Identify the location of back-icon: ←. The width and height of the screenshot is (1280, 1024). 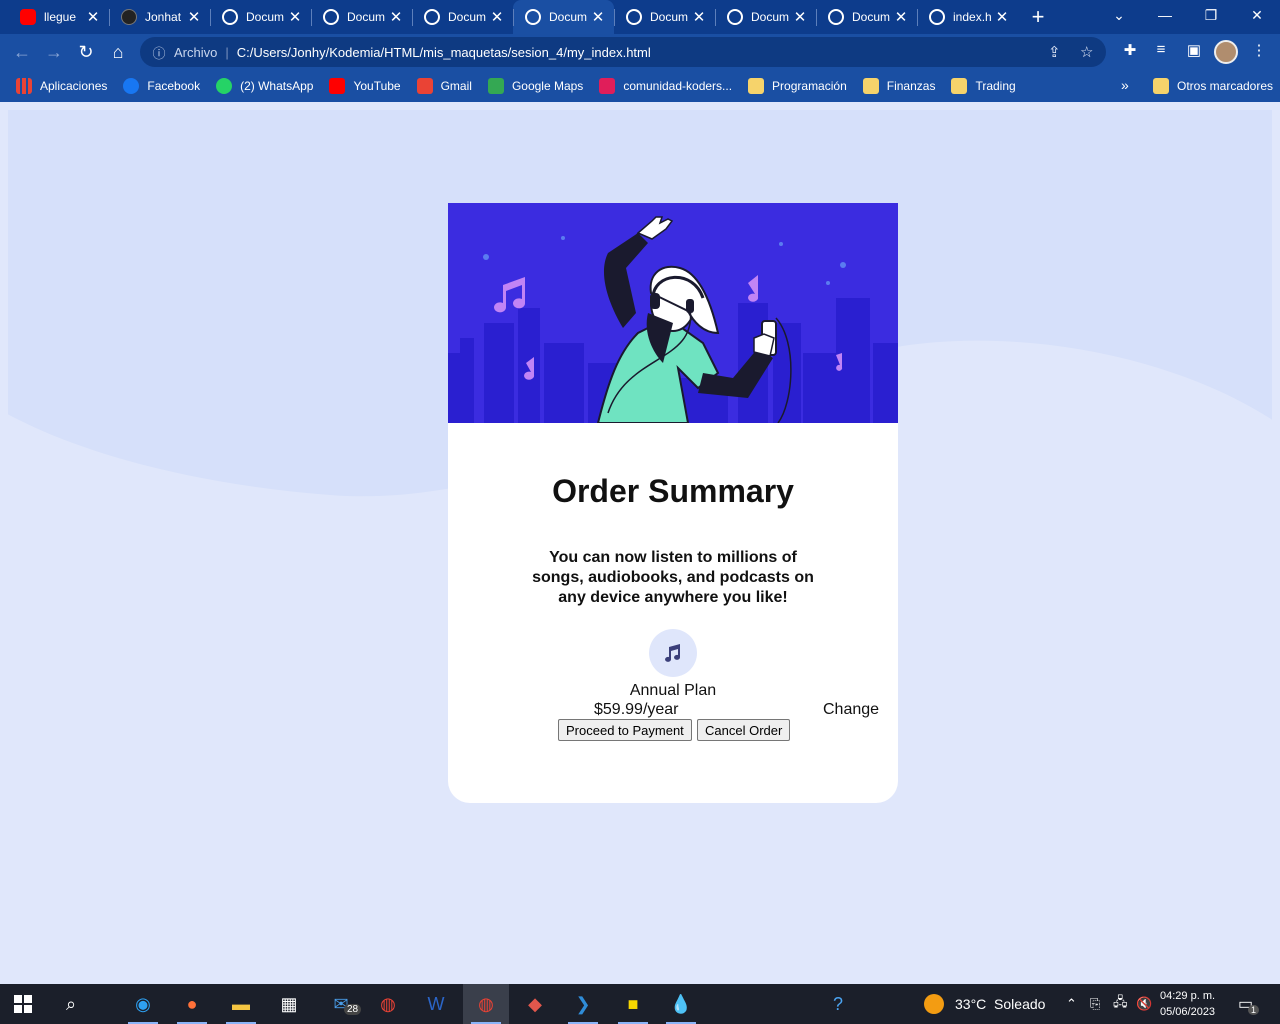
(22, 52).